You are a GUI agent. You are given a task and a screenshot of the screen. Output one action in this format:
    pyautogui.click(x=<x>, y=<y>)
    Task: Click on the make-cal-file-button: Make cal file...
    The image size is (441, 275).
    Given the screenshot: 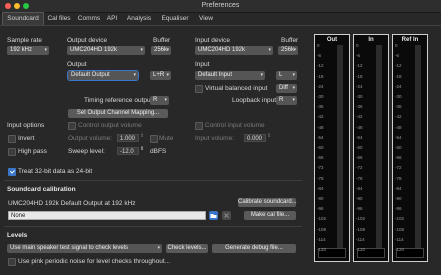 What is the action you would take?
    pyautogui.click(x=270, y=215)
    